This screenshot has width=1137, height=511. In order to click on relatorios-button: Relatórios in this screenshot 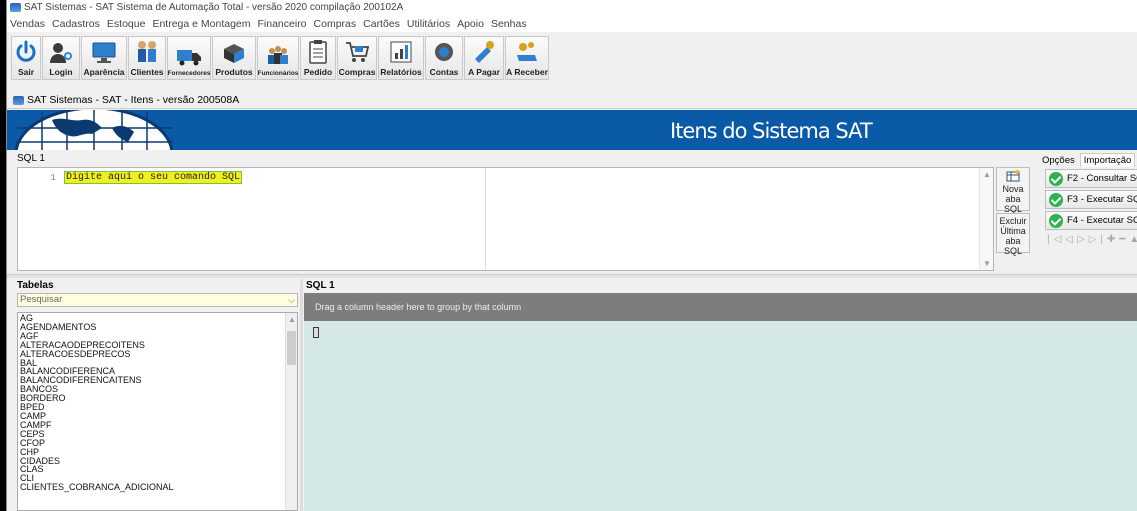, I will do `click(401, 58)`.